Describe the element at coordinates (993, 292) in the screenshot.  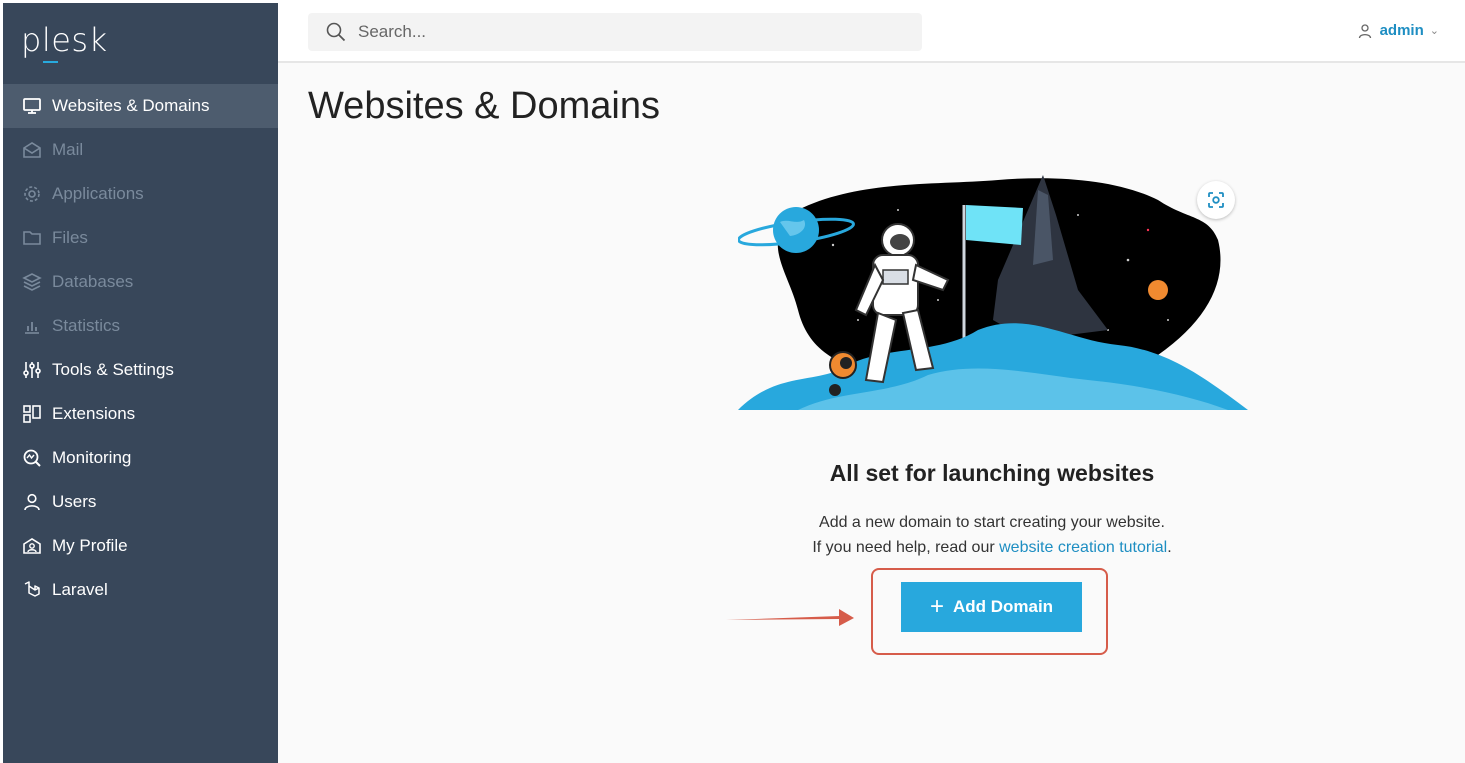
I see `astronaut-illustration` at that location.